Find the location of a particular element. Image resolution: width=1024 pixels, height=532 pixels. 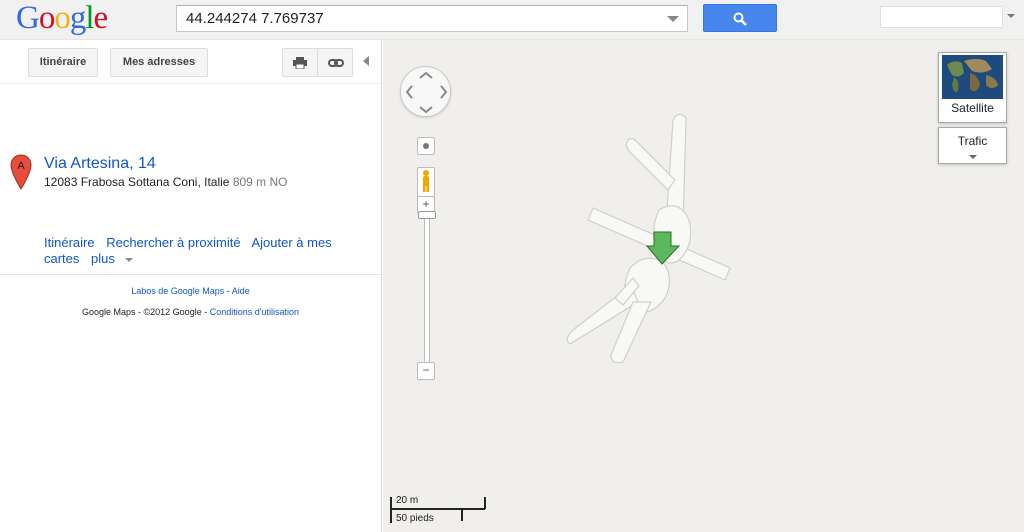

map-roads is located at coordinates (648, 238).